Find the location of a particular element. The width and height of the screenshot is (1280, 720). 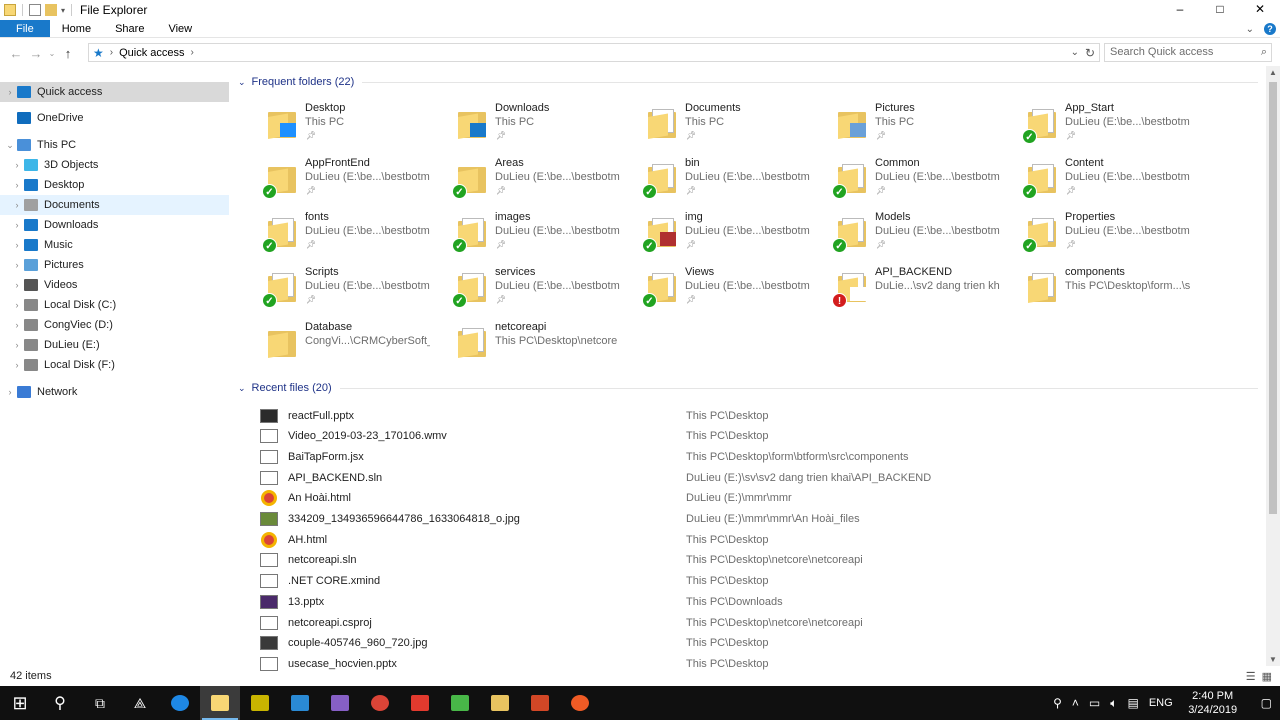

search-input: Search Quick access ⌕ is located at coordinates (1188, 52).